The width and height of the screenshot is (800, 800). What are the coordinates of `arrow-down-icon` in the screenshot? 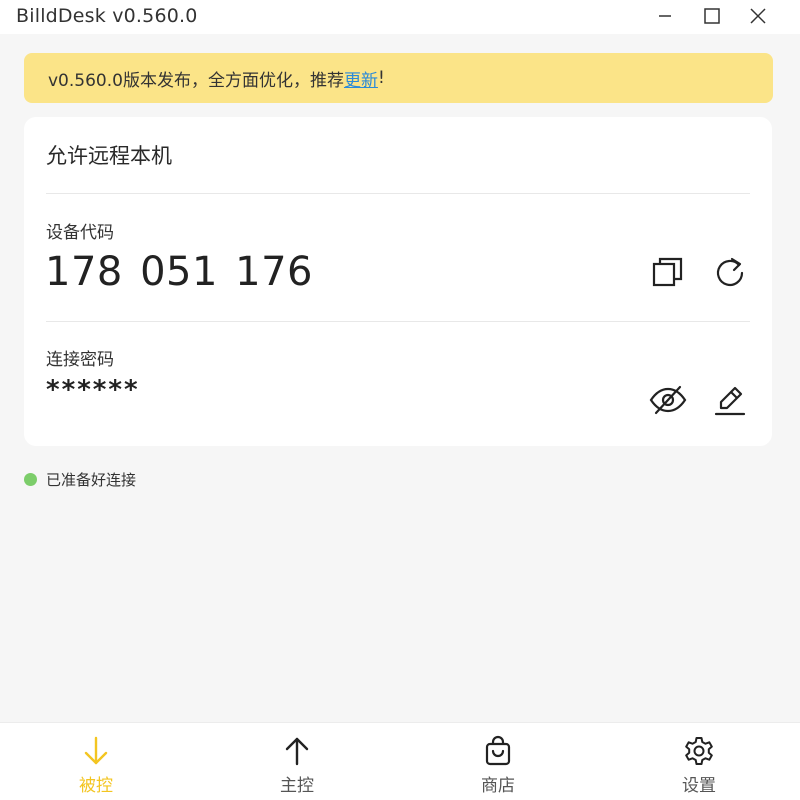 It's located at (96, 750).